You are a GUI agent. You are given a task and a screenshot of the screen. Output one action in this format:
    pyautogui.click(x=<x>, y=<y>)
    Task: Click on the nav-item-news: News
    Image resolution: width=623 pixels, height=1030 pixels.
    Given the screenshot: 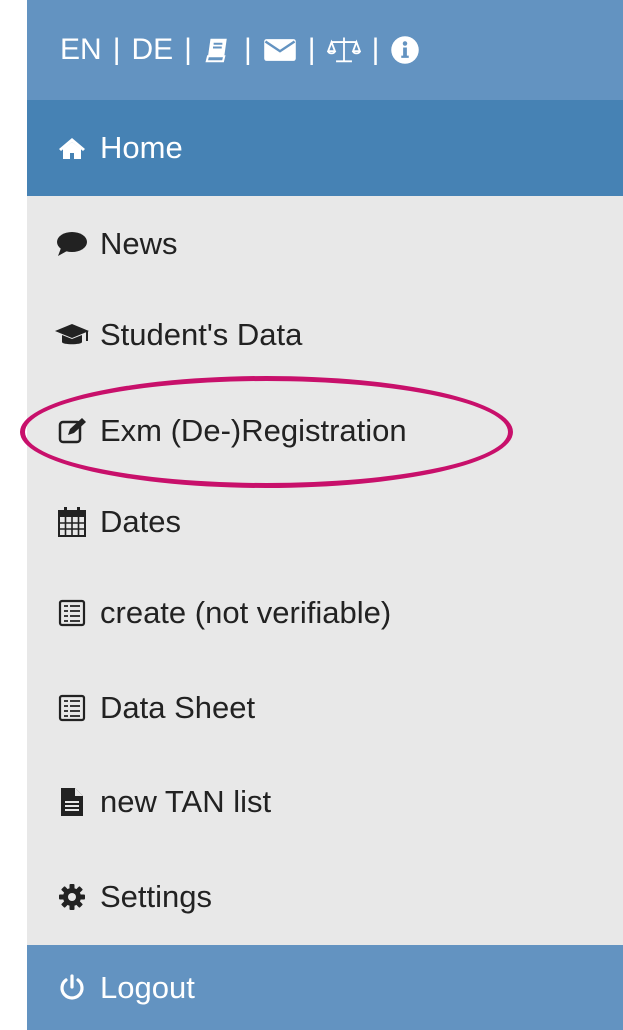 What is the action you would take?
    pyautogui.click(x=325, y=244)
    